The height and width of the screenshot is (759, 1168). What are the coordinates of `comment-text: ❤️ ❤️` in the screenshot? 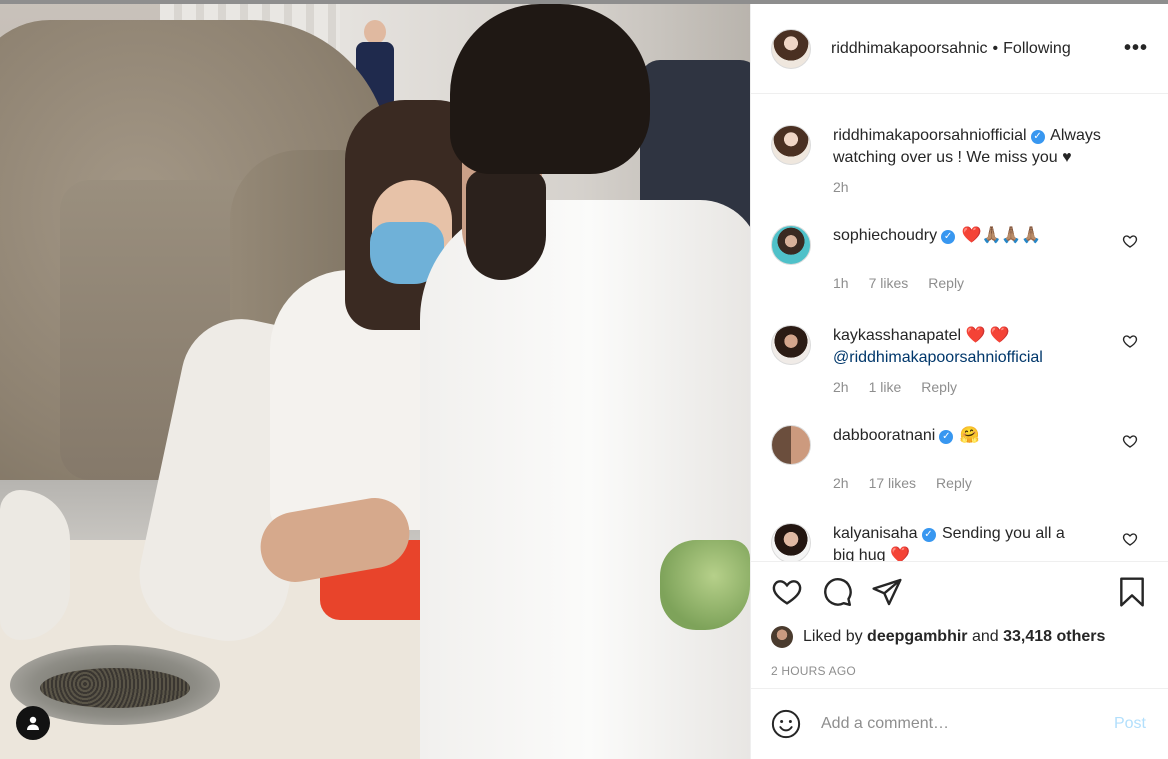 It's located at (987, 335).